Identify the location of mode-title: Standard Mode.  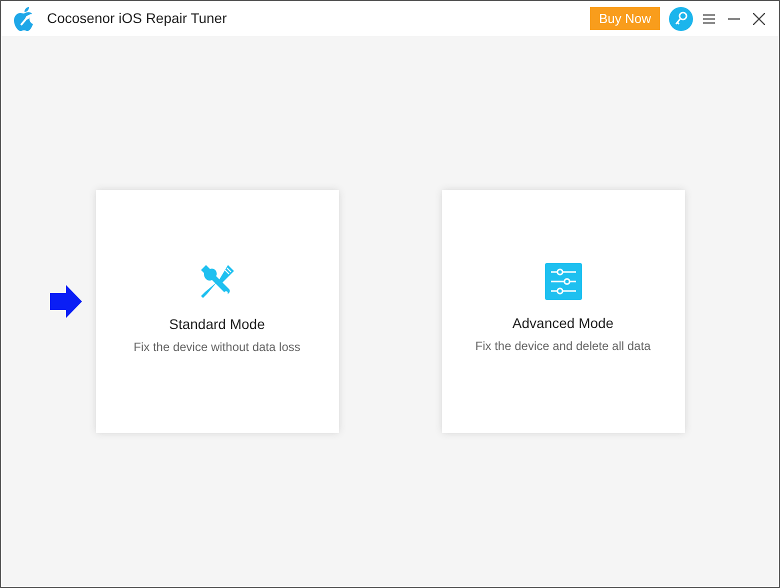
(217, 324).